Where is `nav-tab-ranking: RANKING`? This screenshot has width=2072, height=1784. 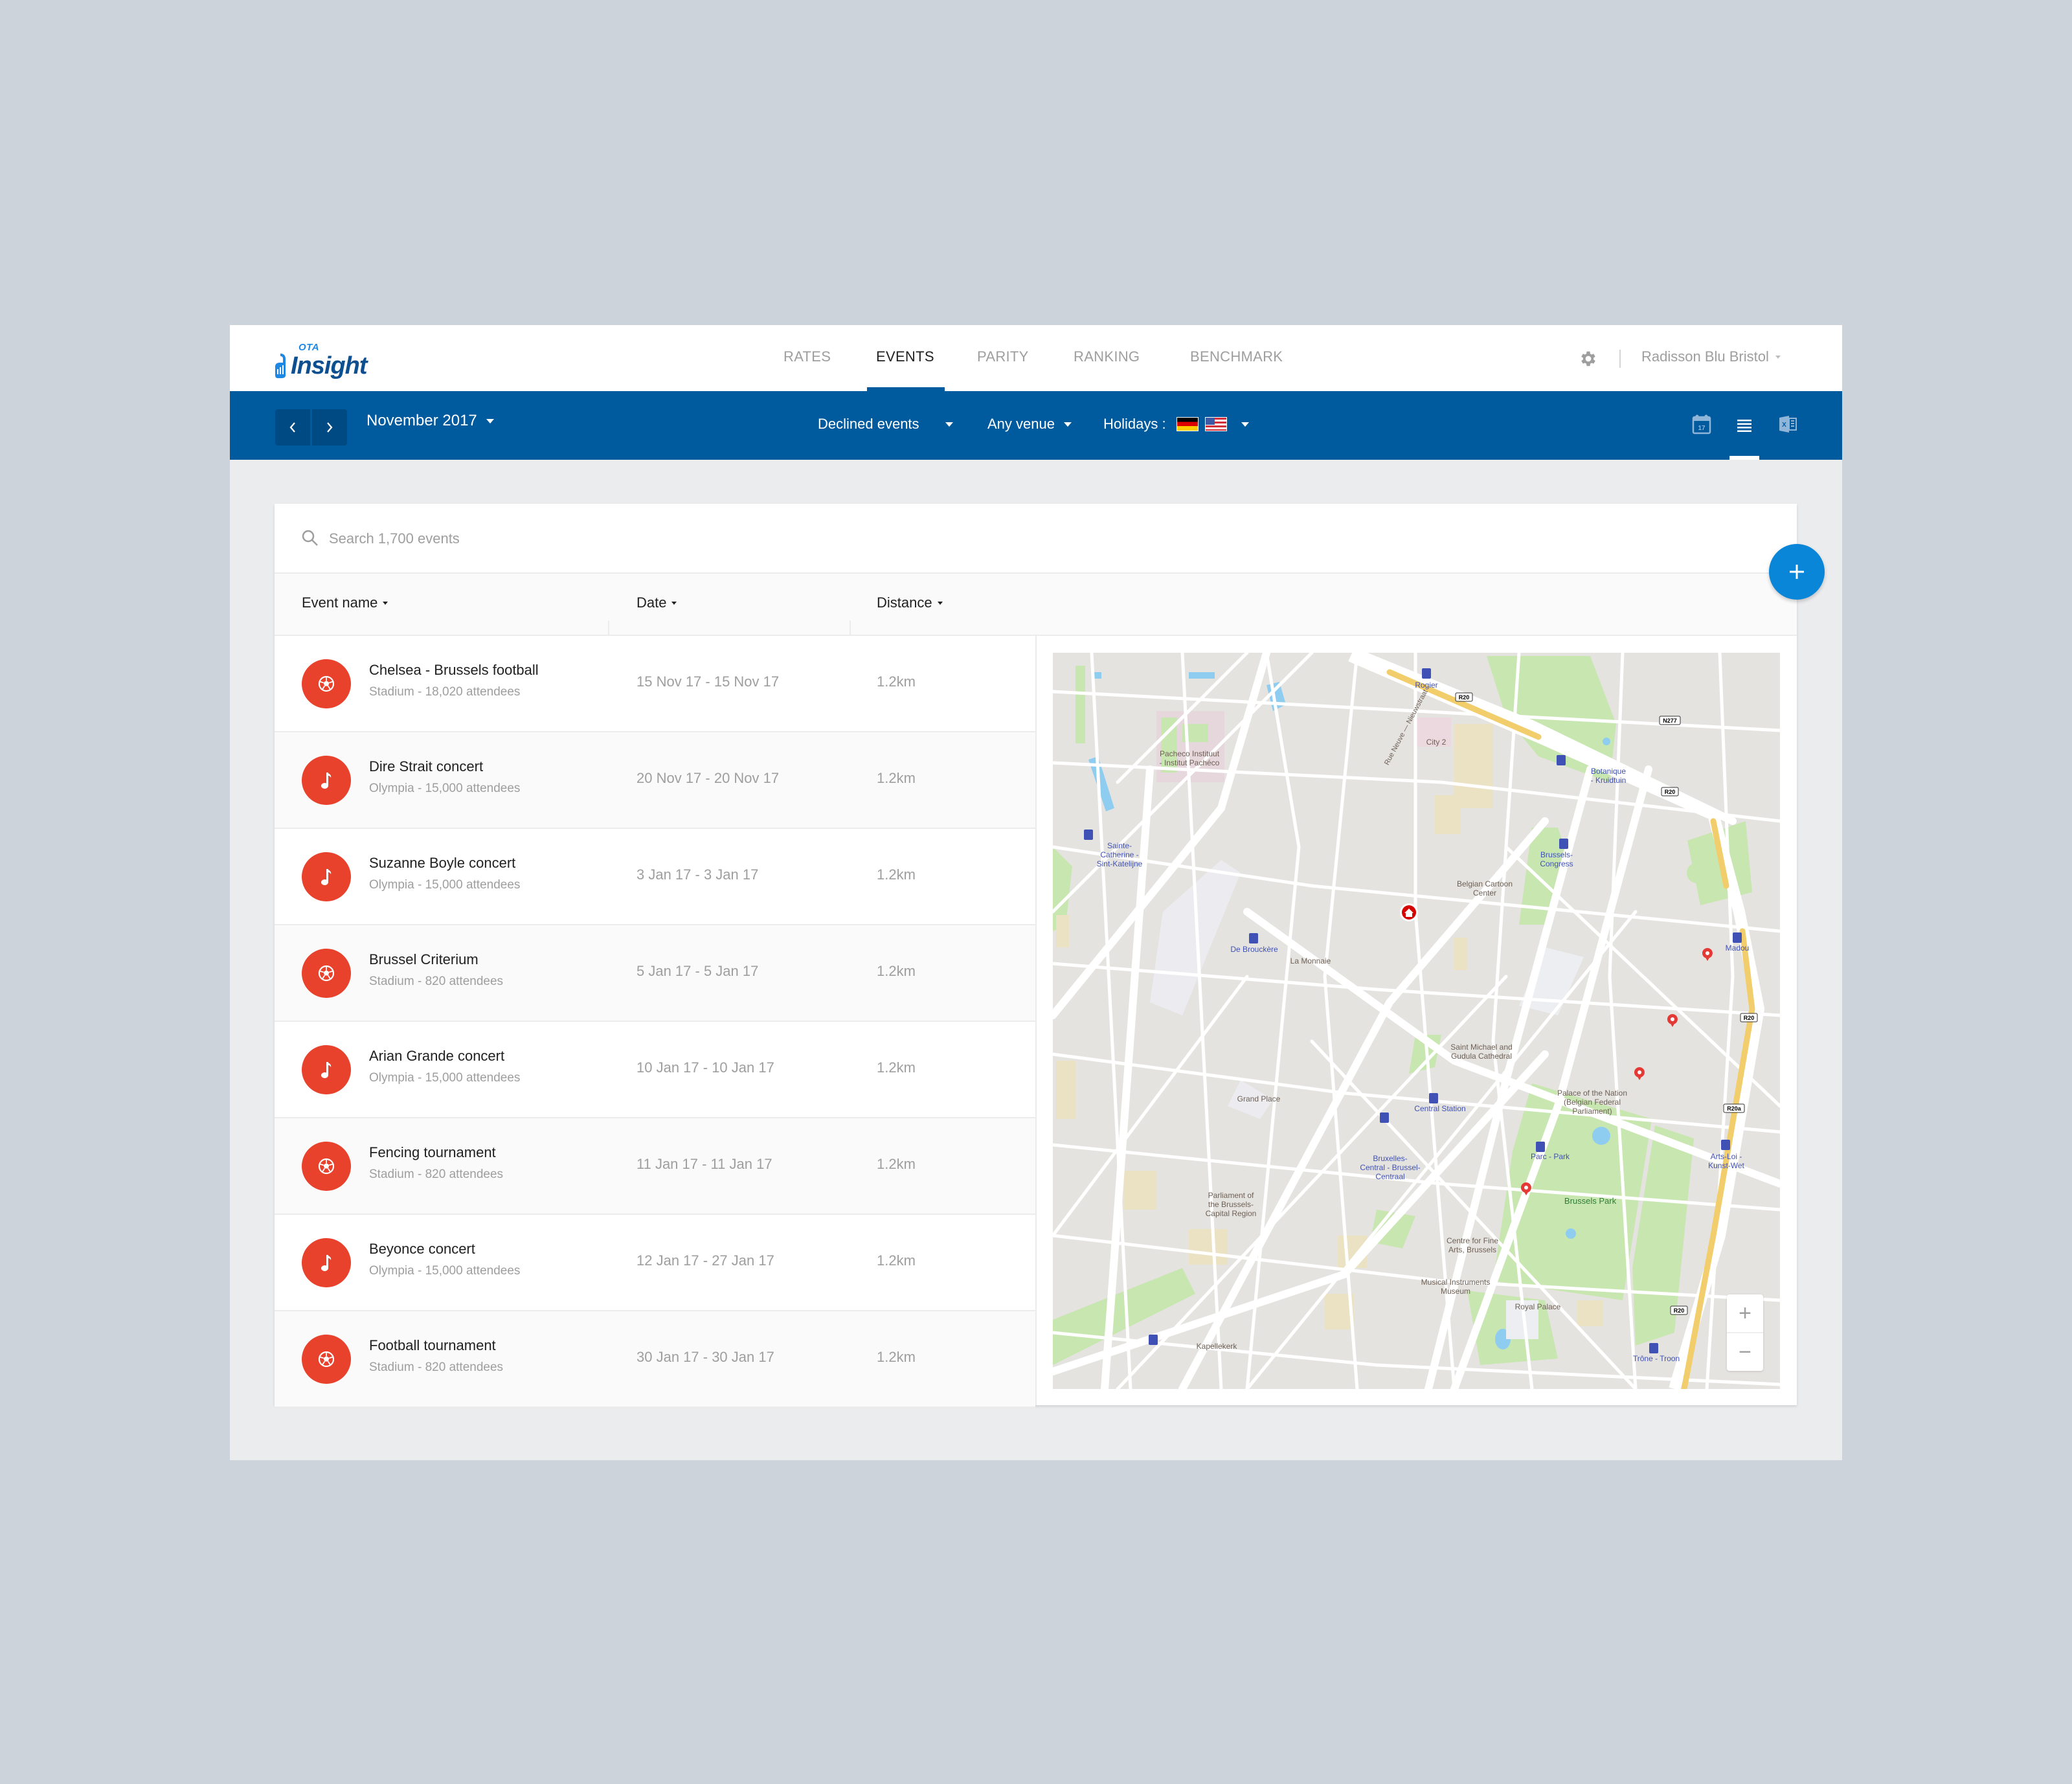 nav-tab-ranking: RANKING is located at coordinates (1107, 356).